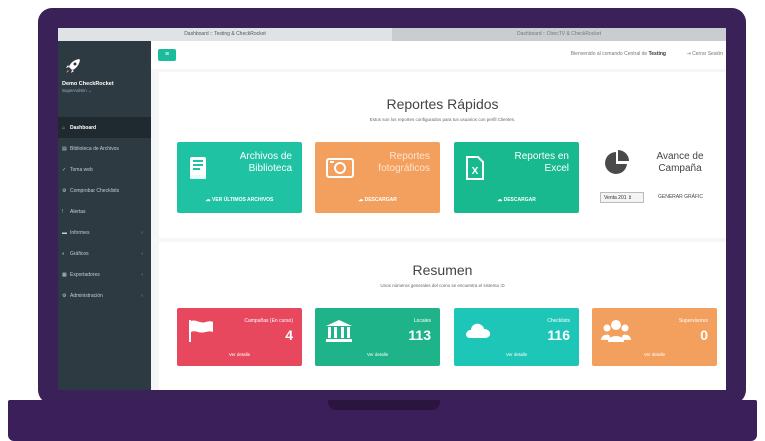 The width and height of the screenshot is (765, 441). I want to click on stat-label: Checklists, so click(558, 321).